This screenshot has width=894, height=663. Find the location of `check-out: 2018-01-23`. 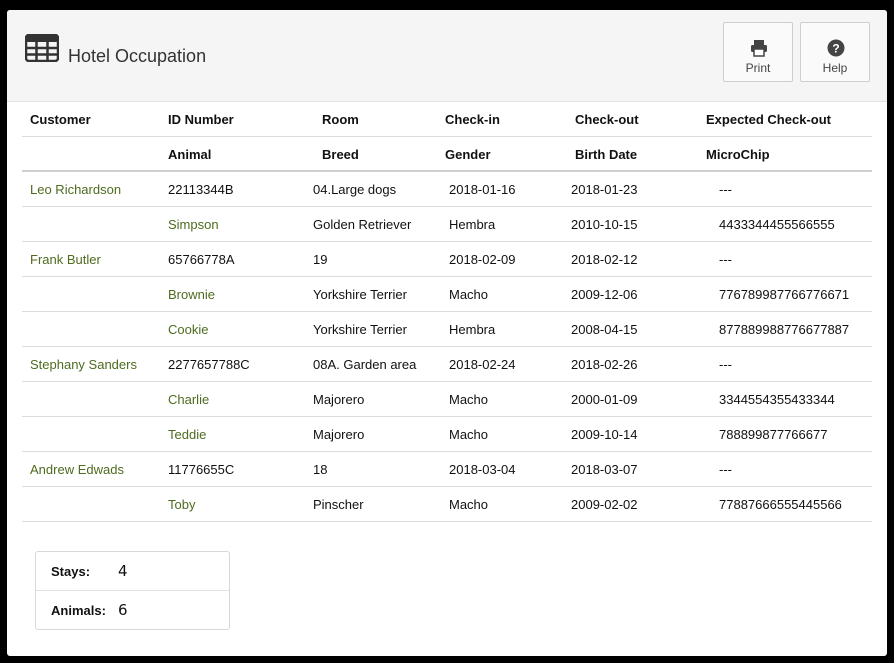

check-out: 2018-01-23 is located at coordinates (604, 189).